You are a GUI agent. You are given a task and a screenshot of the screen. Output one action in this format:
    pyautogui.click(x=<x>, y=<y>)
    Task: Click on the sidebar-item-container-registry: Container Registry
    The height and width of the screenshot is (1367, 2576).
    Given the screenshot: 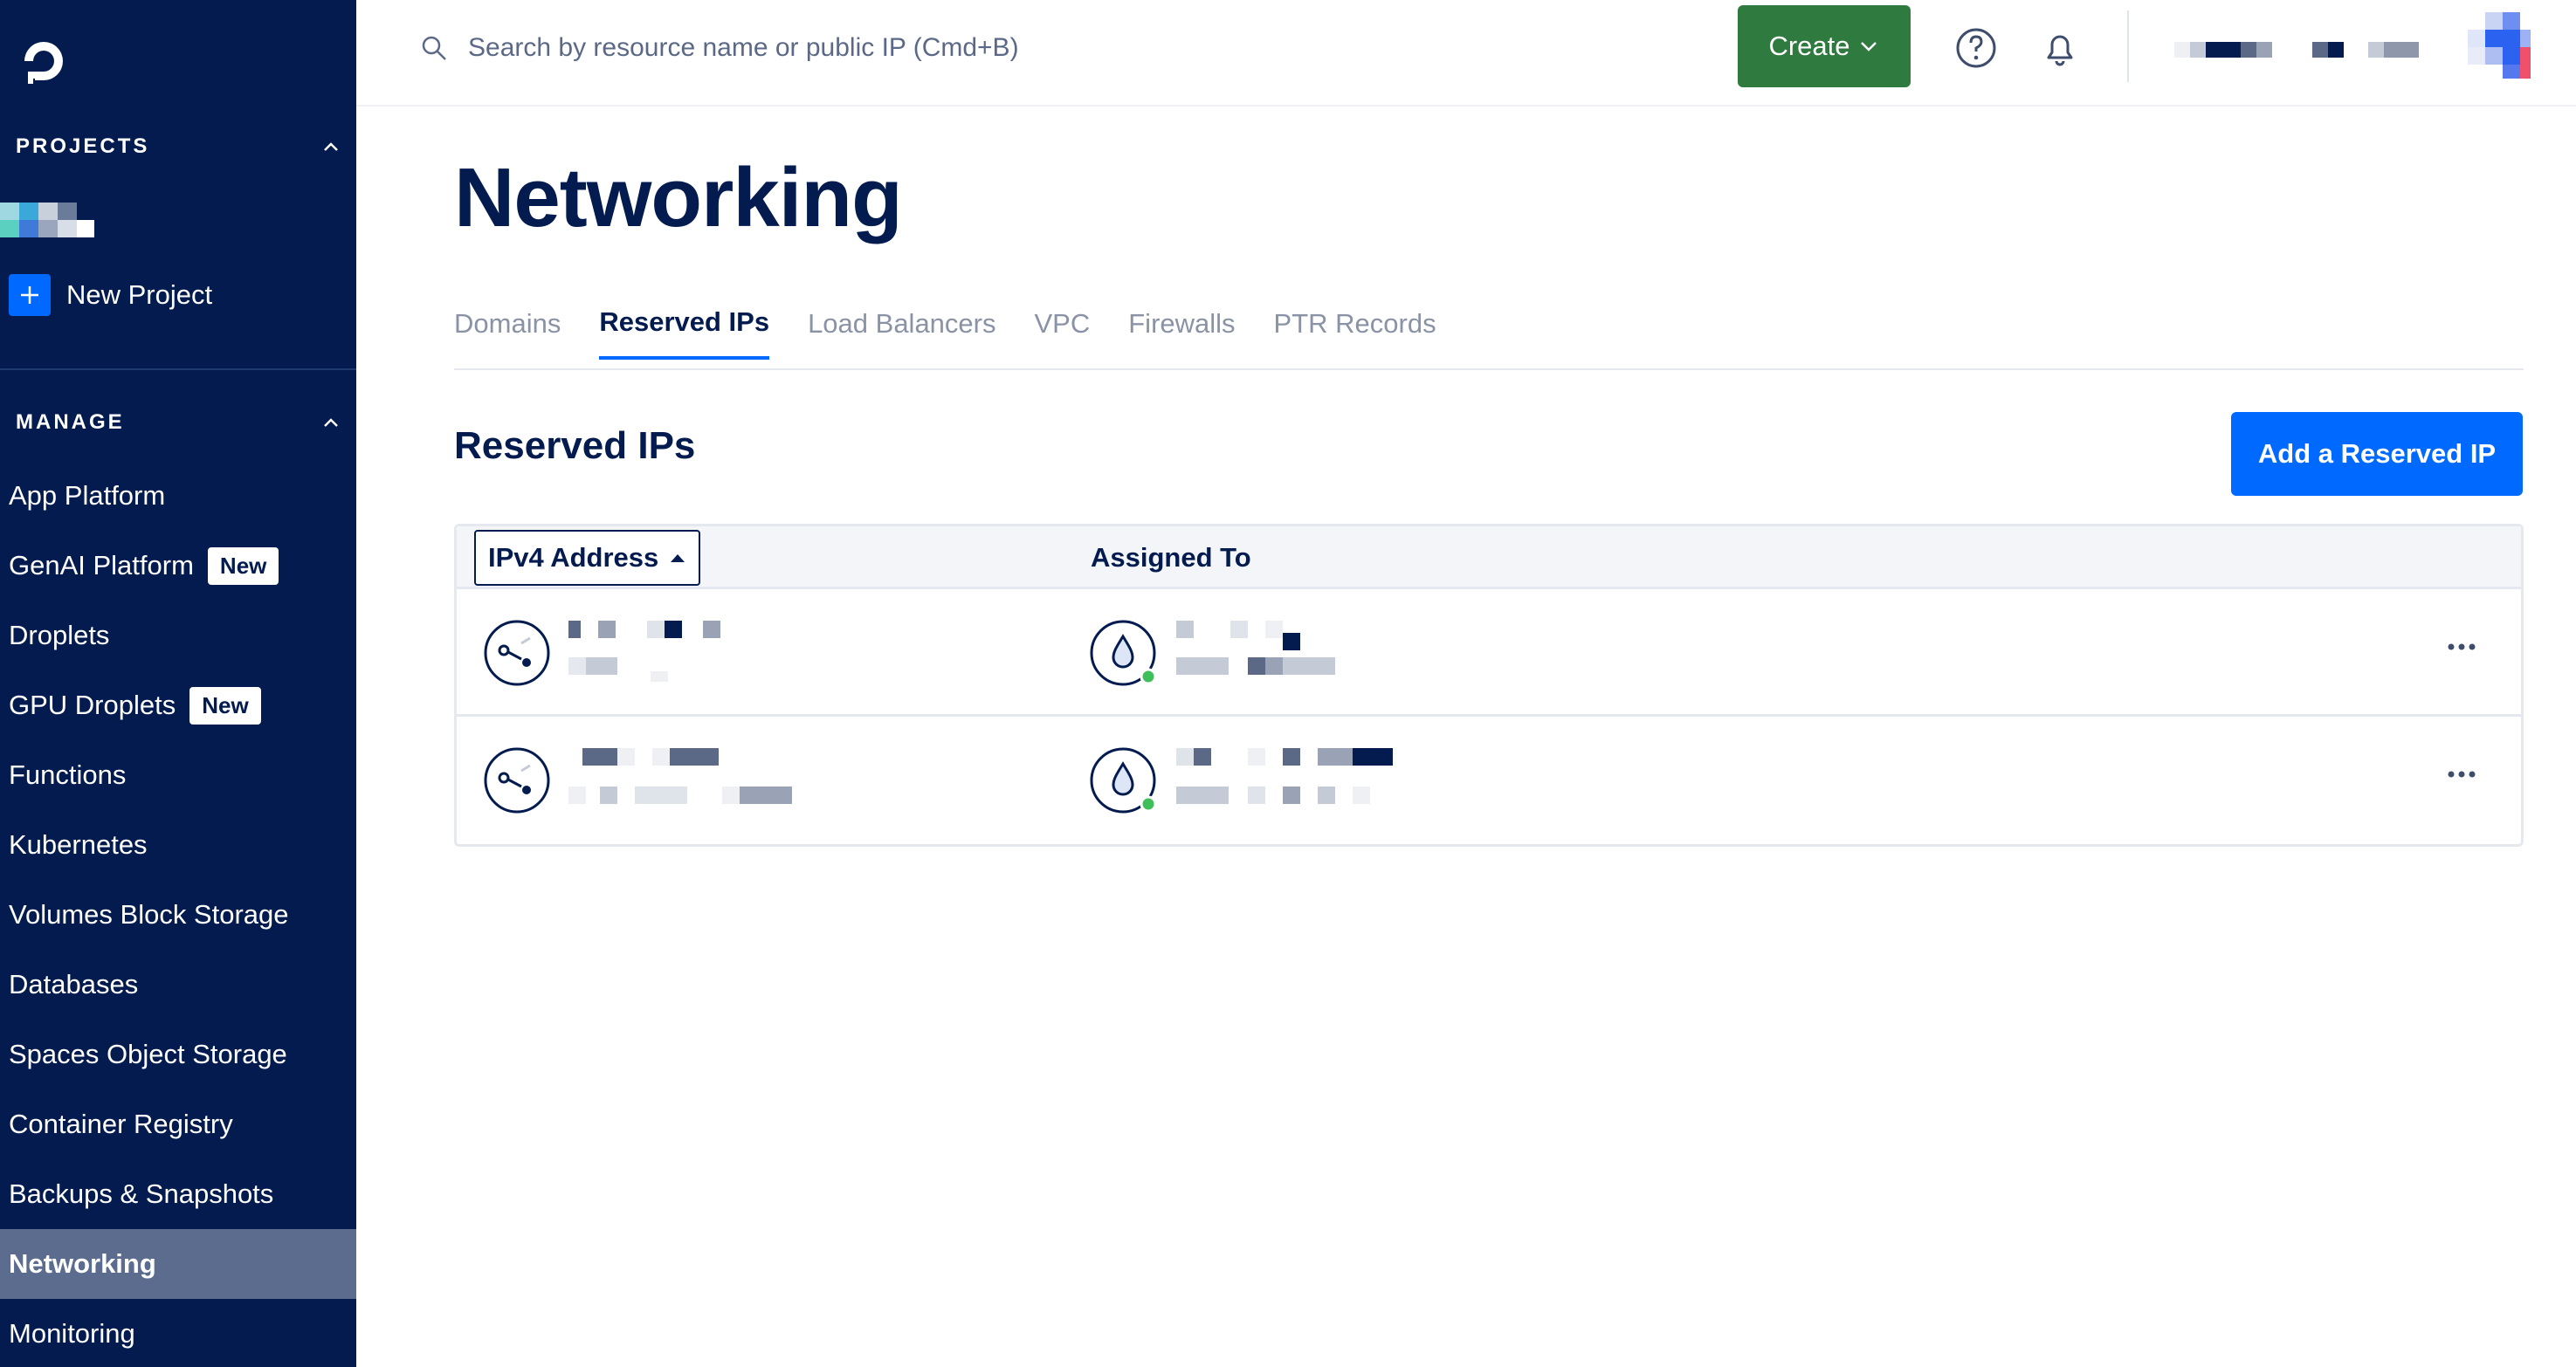 What is the action you would take?
    pyautogui.click(x=178, y=1124)
    